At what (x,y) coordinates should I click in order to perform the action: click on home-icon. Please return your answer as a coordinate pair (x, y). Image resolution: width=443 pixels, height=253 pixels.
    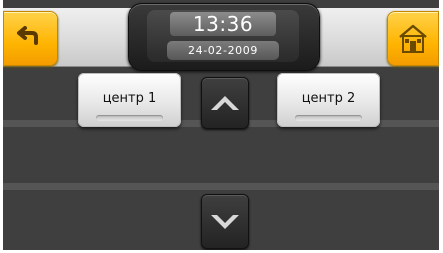
    Looking at the image, I should click on (413, 38).